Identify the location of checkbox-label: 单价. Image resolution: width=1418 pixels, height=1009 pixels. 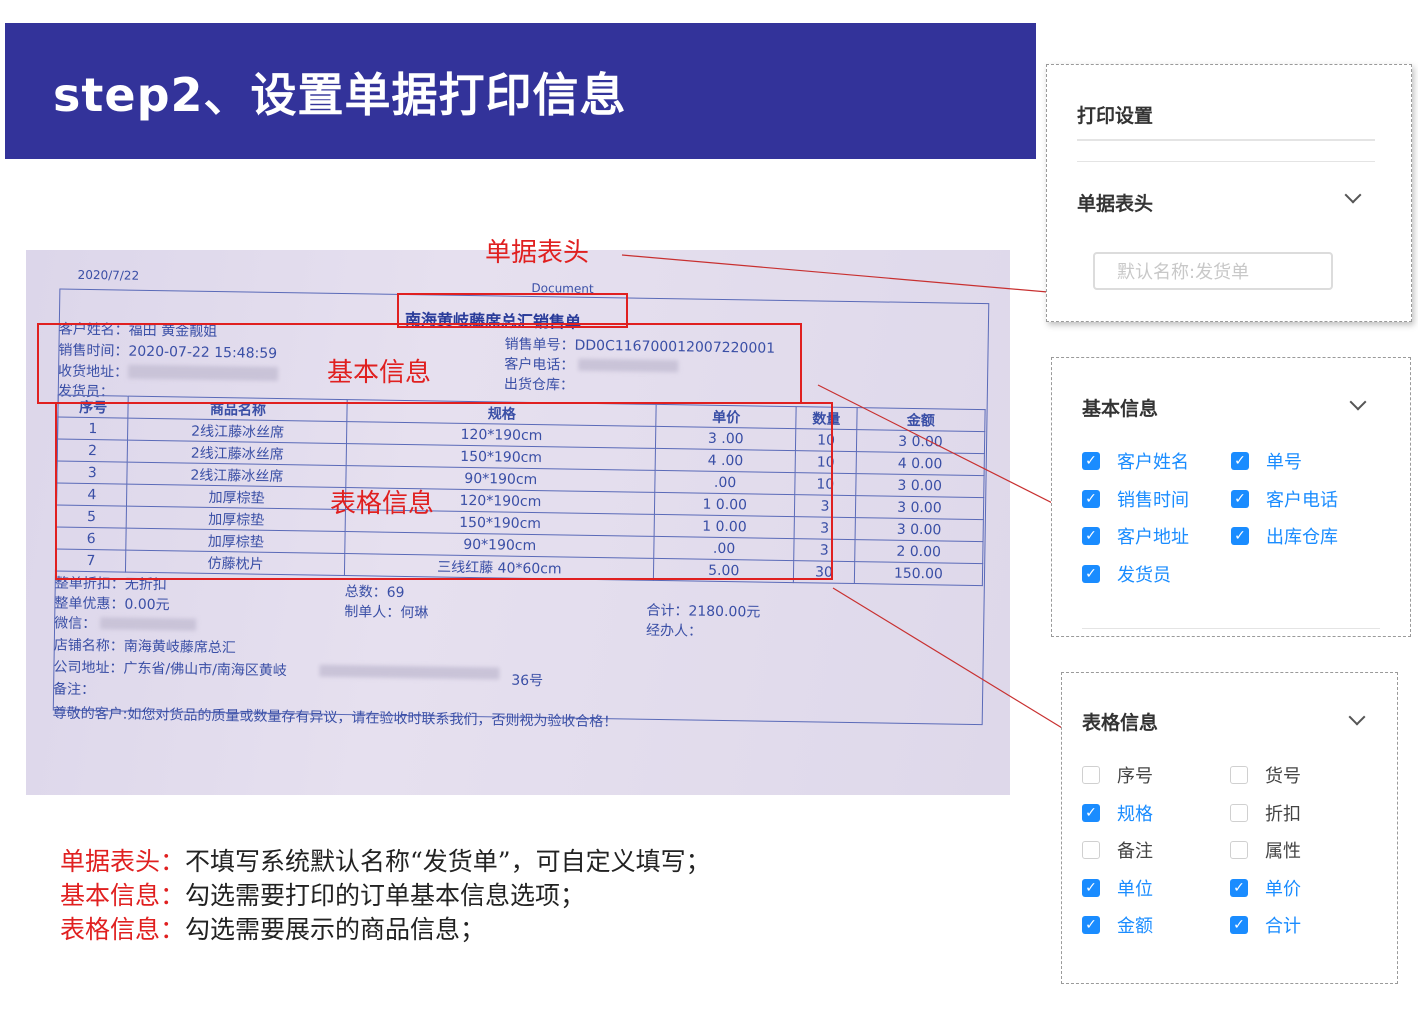
(1283, 889).